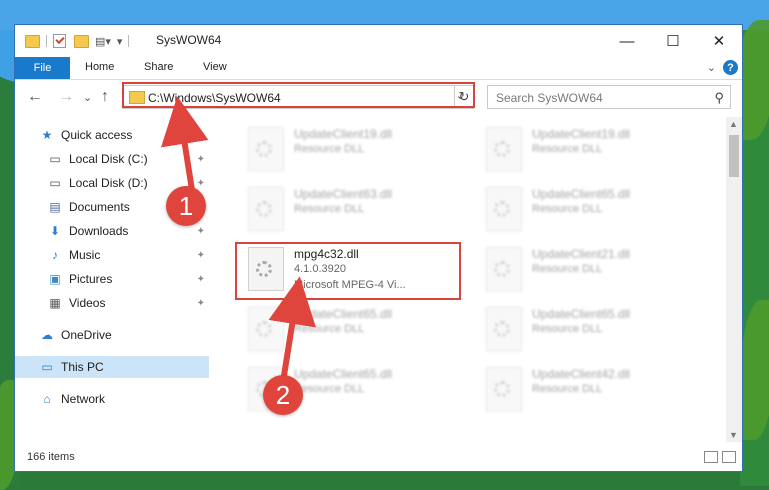 The height and width of the screenshot is (490, 769). What do you see at coordinates (238, 239) in the screenshot?
I see `annotation-arrows` at bounding box center [238, 239].